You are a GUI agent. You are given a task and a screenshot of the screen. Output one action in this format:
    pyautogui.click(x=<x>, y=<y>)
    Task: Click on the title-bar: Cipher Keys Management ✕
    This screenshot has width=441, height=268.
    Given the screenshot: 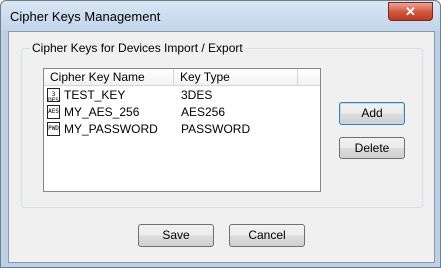 What is the action you would take?
    pyautogui.click(x=220, y=16)
    